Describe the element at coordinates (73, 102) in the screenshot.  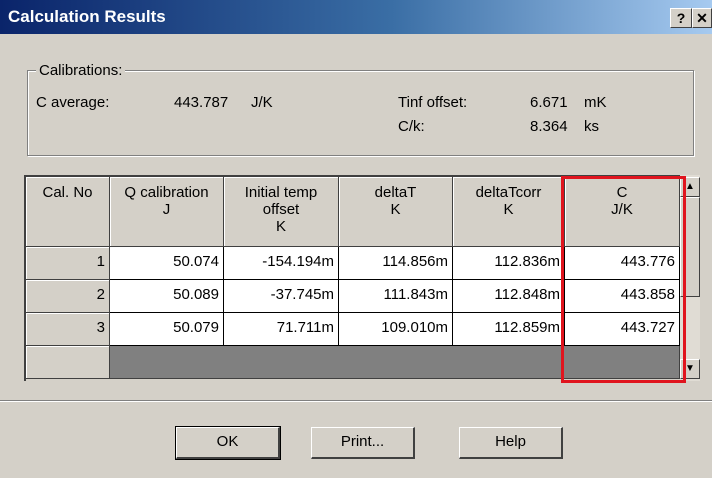
I see `c-average-label: C average:` at that location.